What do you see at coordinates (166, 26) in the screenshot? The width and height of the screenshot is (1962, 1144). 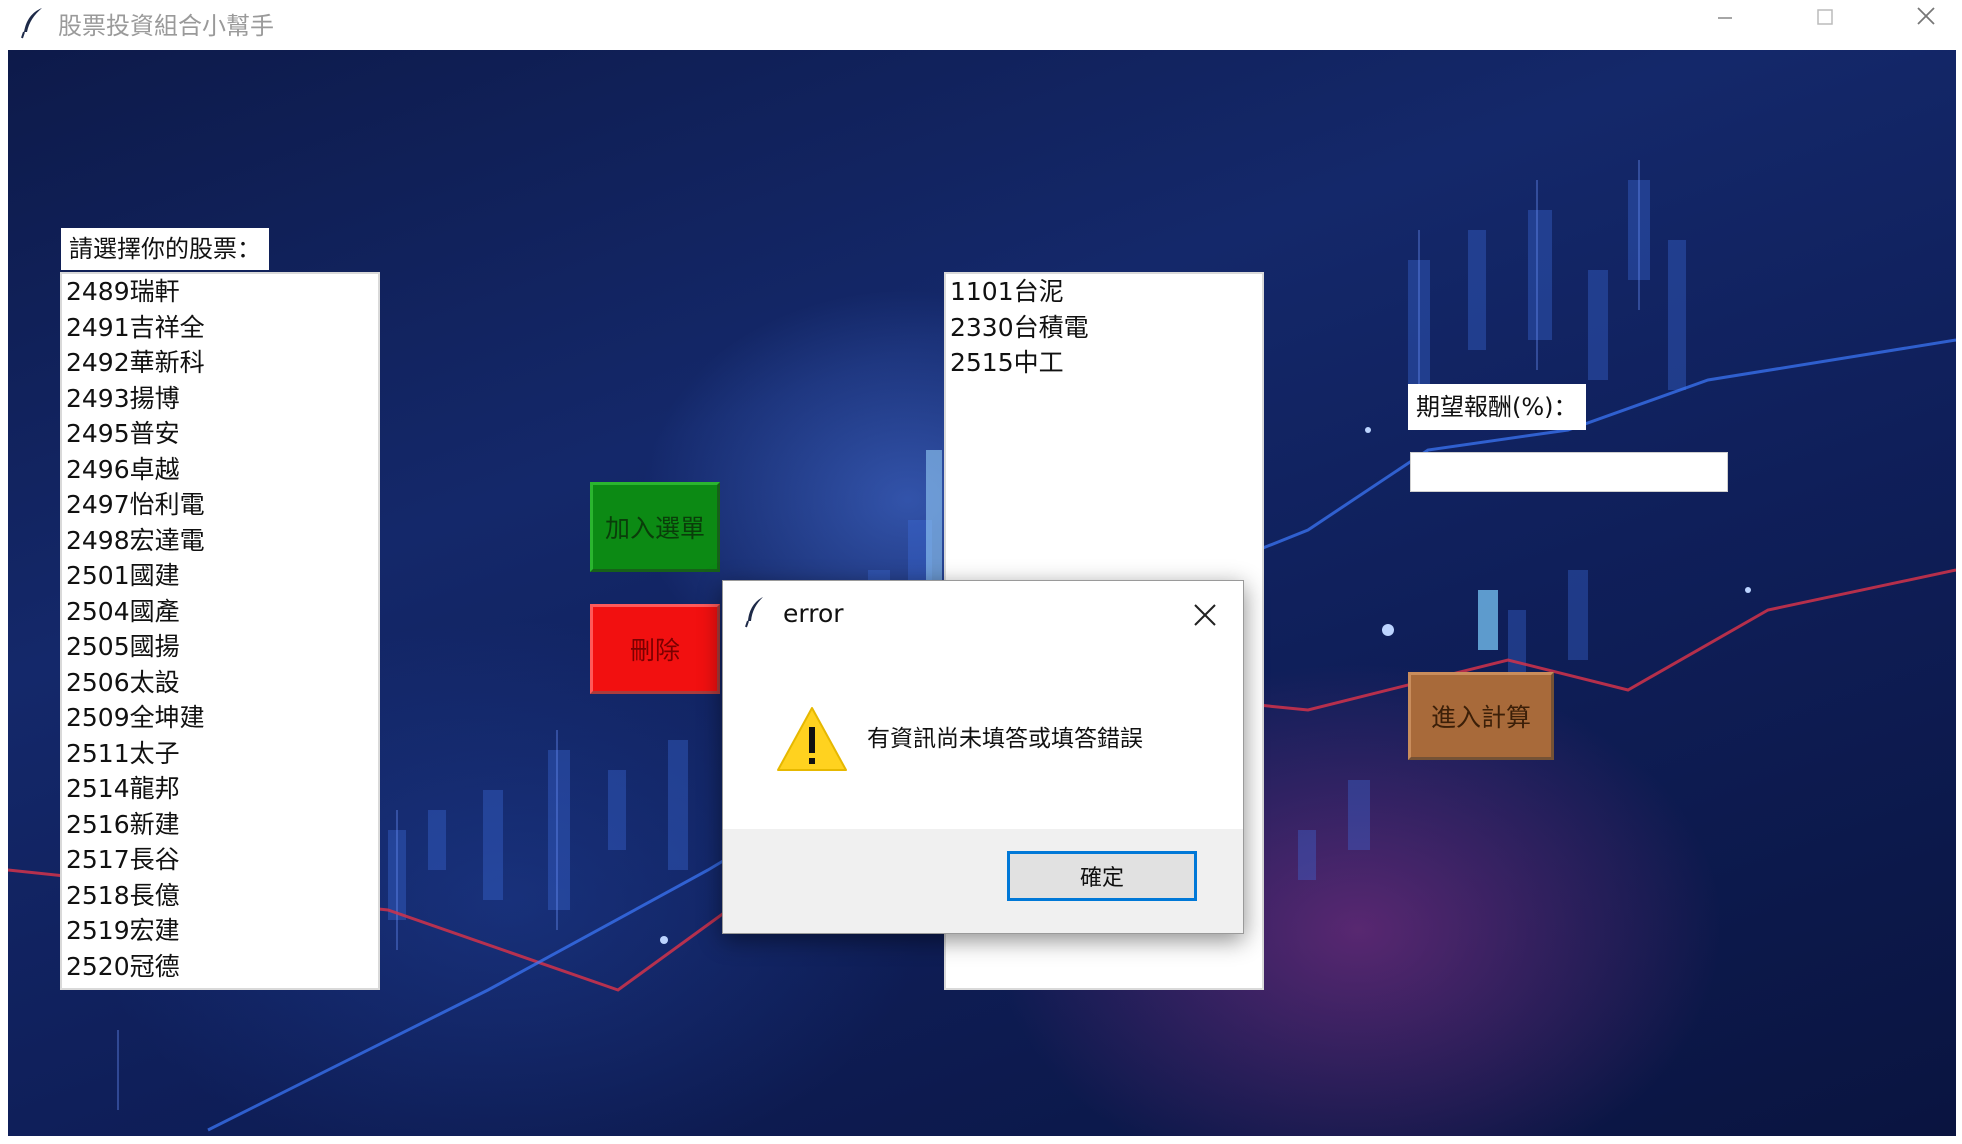 I see `window-title: 股票投資組合小幫手` at bounding box center [166, 26].